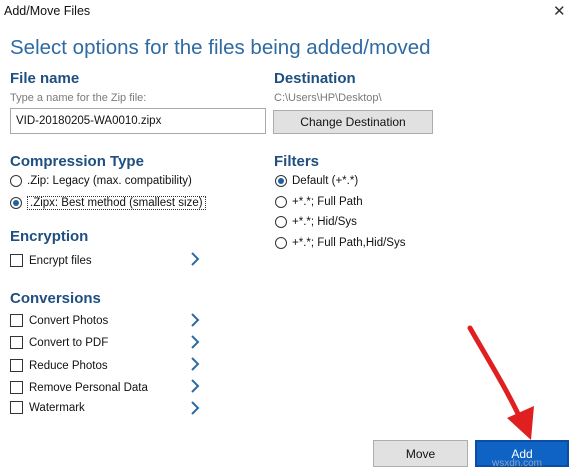 This screenshot has width=573, height=472. I want to click on change-destination-button: Change Destination, so click(353, 122).